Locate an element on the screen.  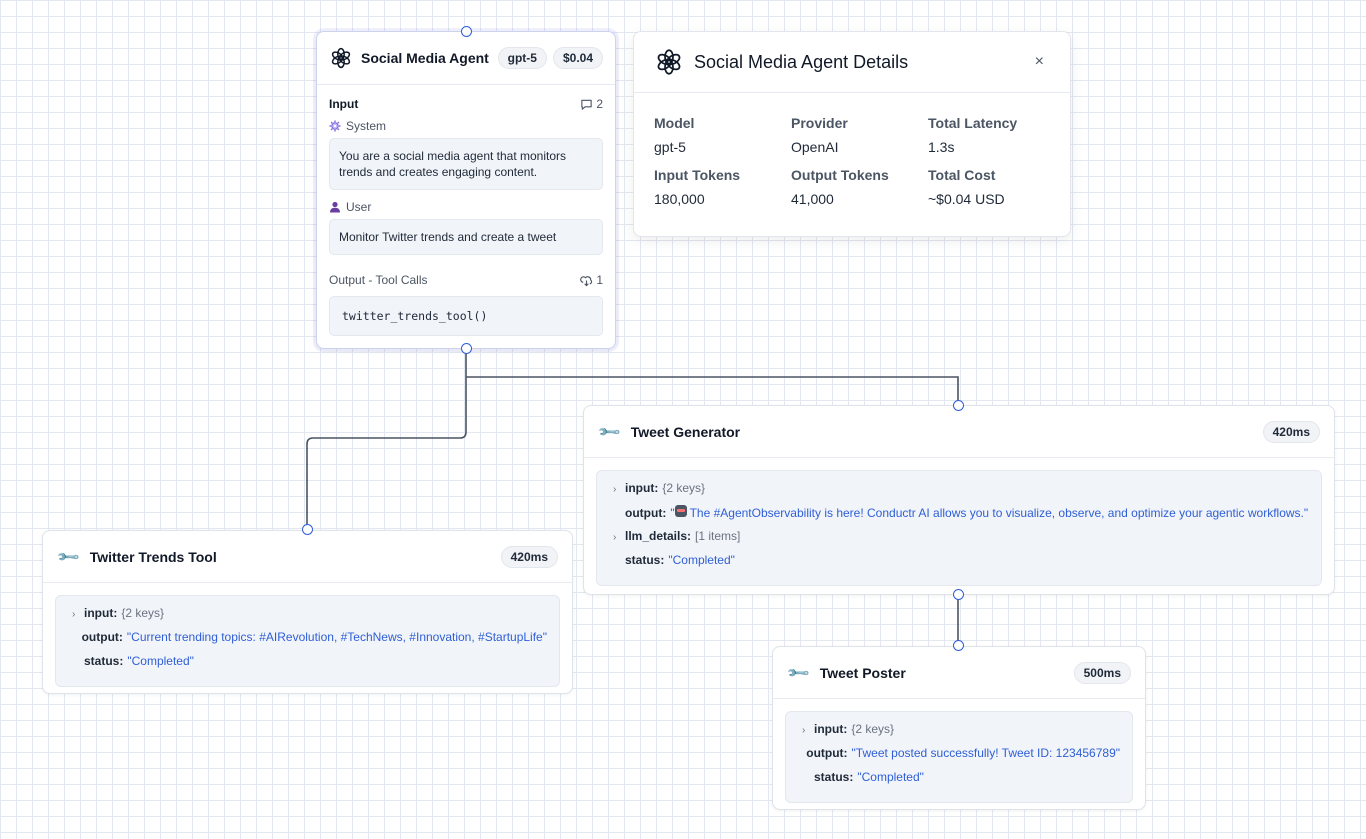
agent-node-header: Social Media Agent gpt-5 $0.04 is located at coordinates (466, 58).